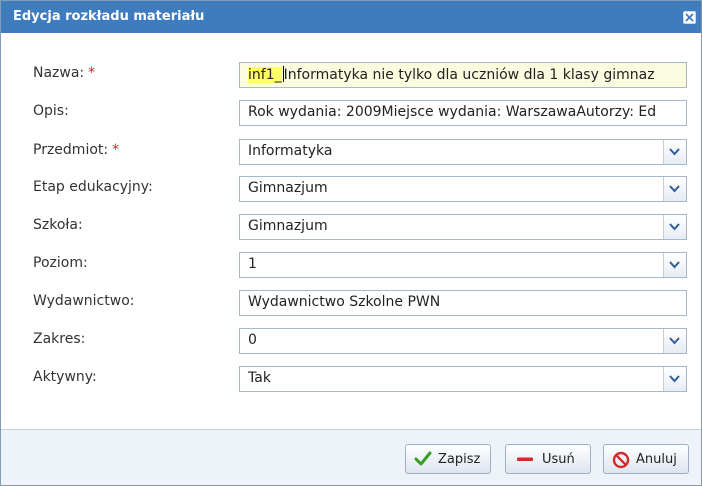 This screenshot has height=486, width=702. What do you see at coordinates (288, 226) in the screenshot?
I see `szkola-value: Gimnazjum` at bounding box center [288, 226].